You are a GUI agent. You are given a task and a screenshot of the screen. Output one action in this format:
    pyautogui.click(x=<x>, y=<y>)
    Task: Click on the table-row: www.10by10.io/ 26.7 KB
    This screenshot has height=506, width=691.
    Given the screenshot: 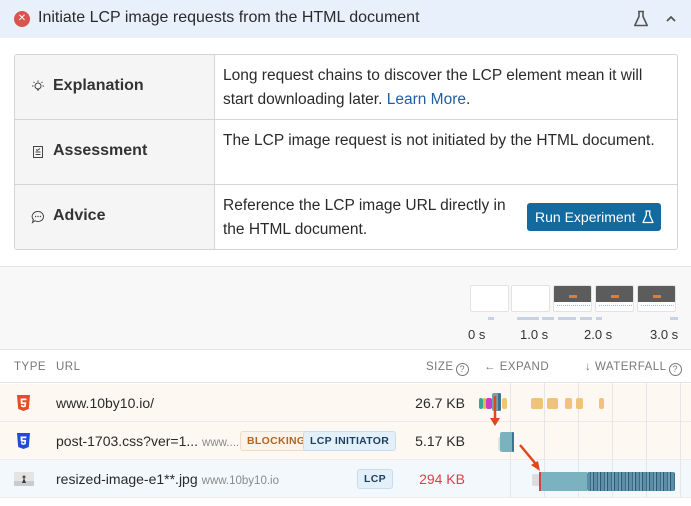 What is the action you would take?
    pyautogui.click(x=345, y=403)
    